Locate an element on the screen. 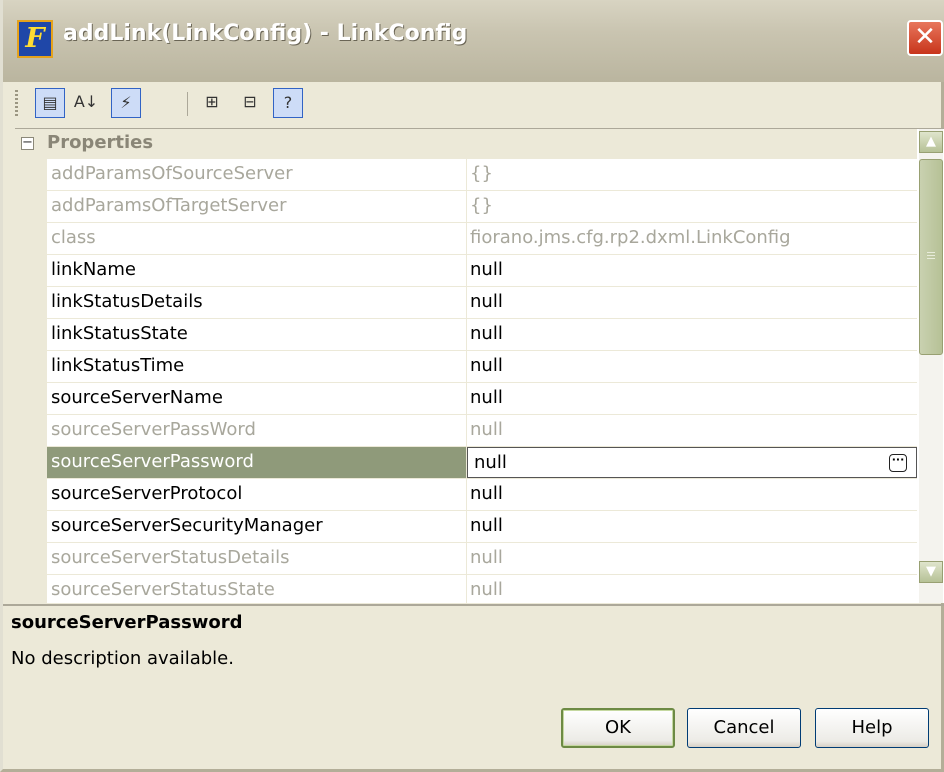  app-logo-icon: F is located at coordinates (35, 39).